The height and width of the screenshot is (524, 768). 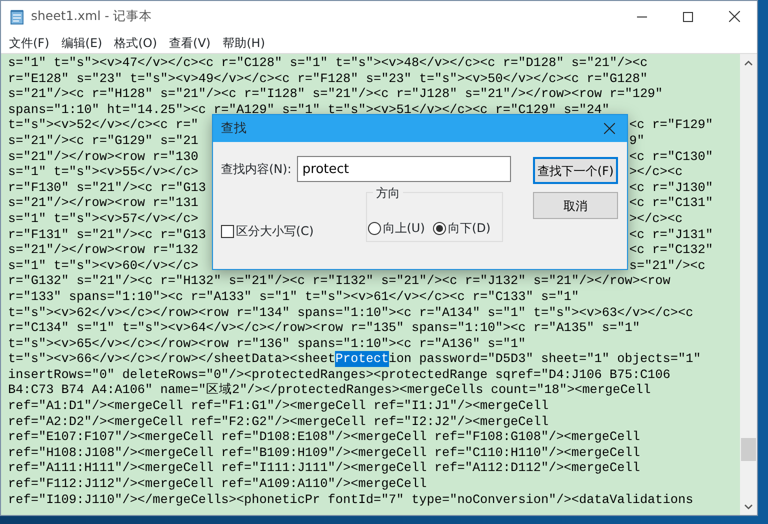 I want to click on code-line: r="F130" s="21"/><c r="G13, so click(x=107, y=188).